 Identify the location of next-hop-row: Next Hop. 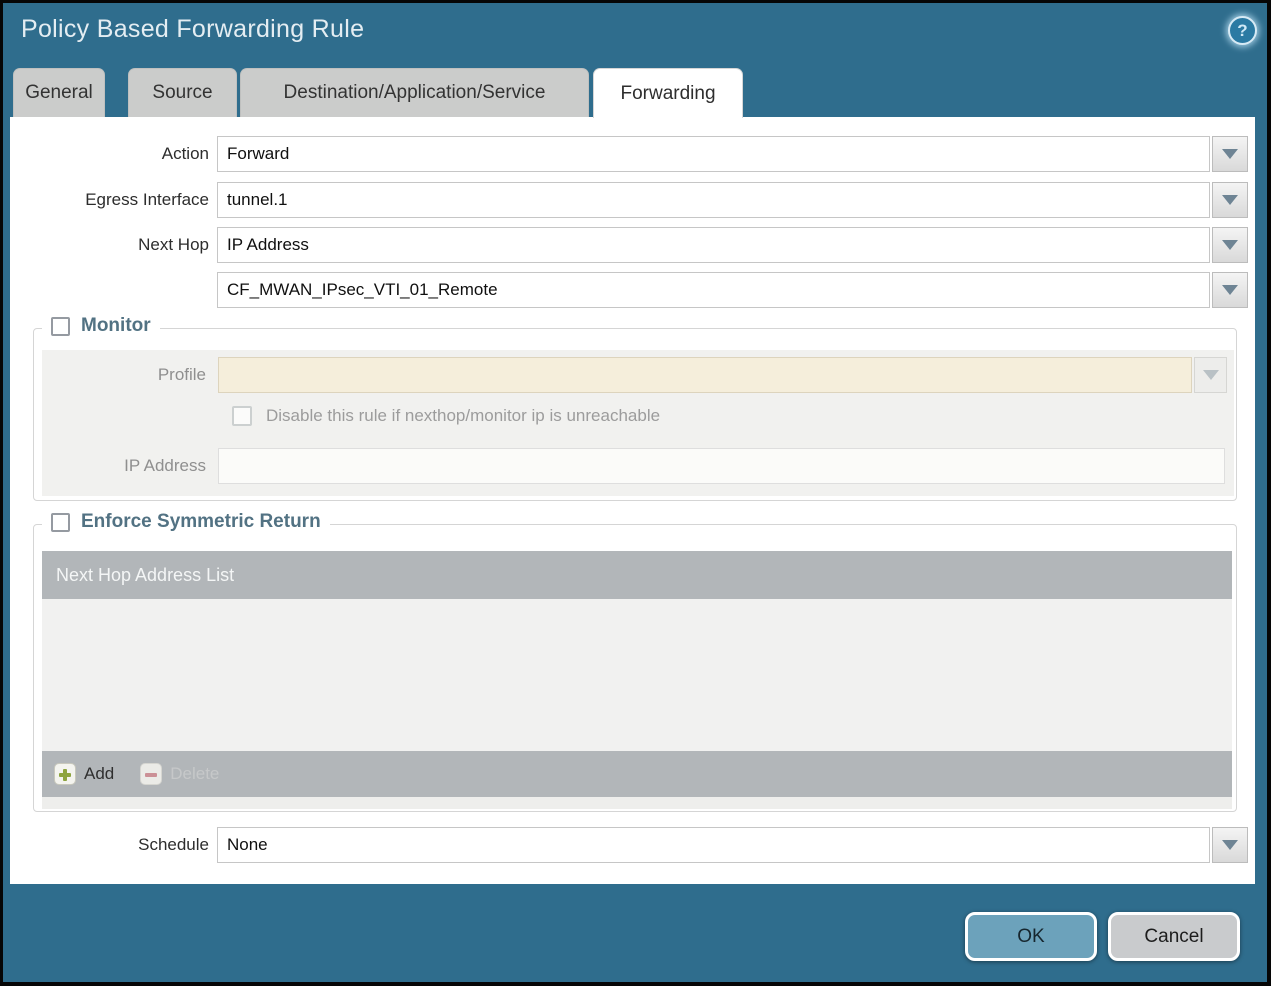
(629, 245).